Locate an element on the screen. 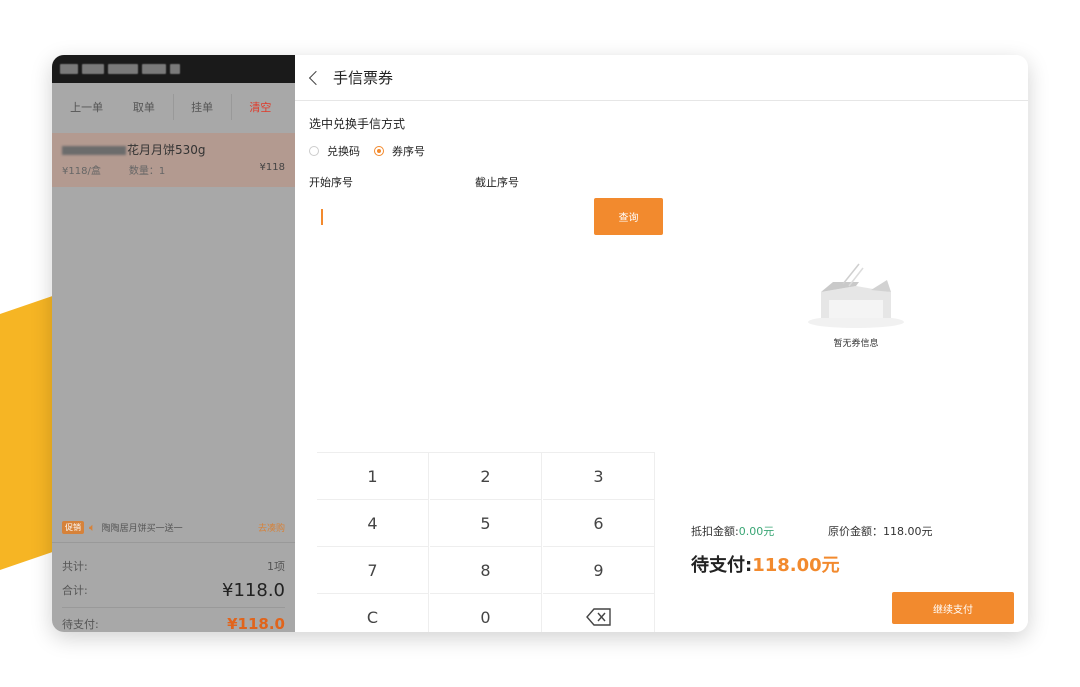 The width and height of the screenshot is (1080, 687). promo-link: 去凑购 is located at coordinates (271, 527).